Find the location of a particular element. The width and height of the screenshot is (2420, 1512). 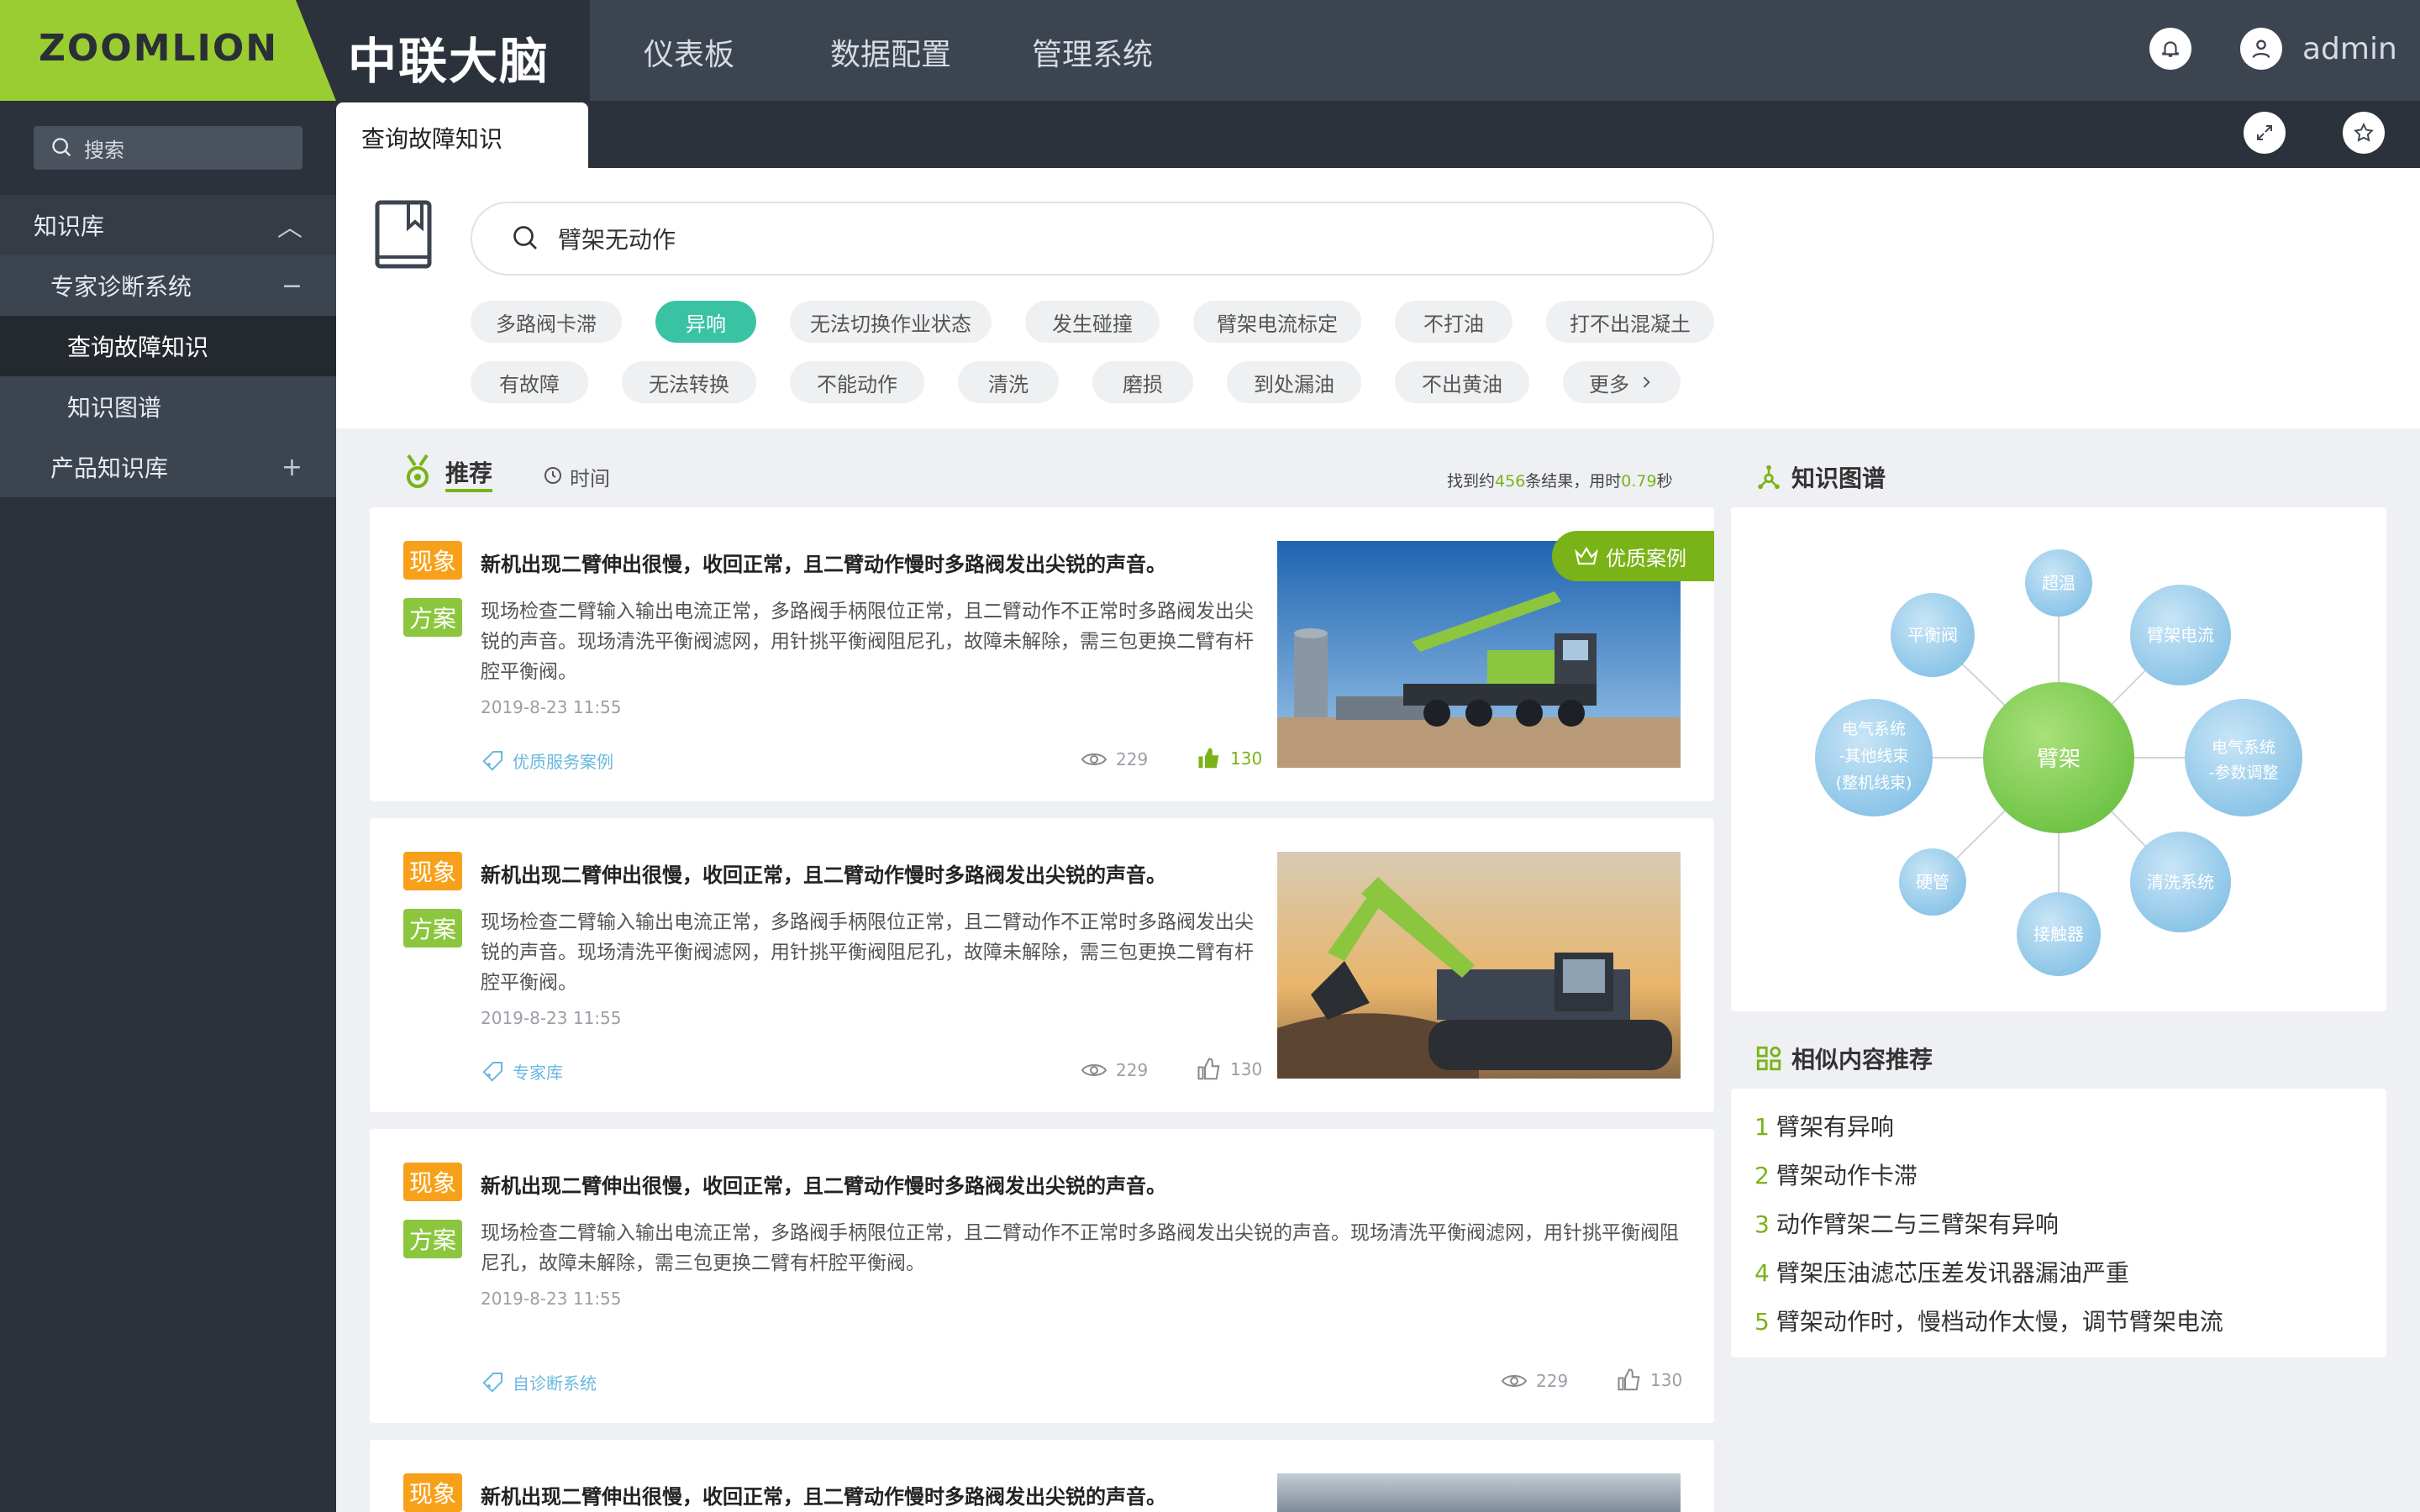

result-mid: 条结果，用时 is located at coordinates (1573, 481).